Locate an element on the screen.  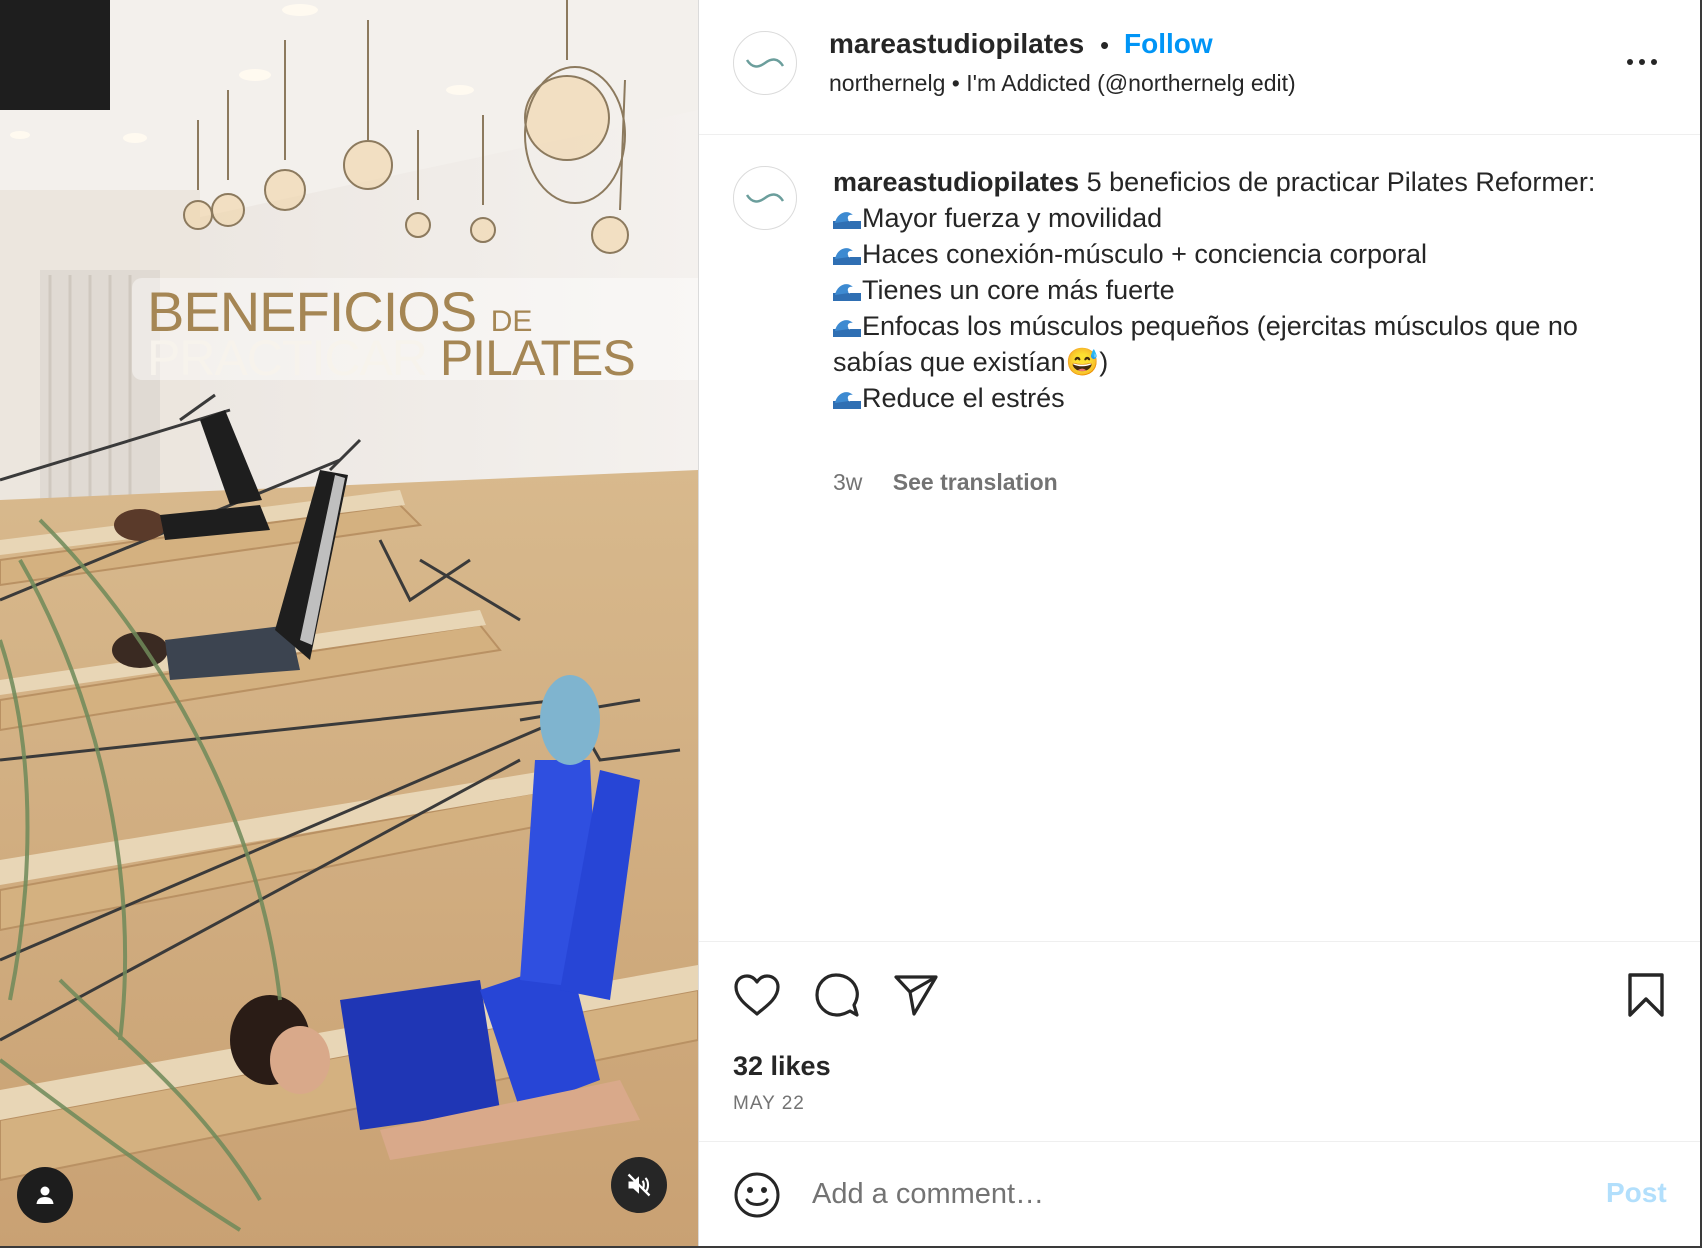
overlay-title-line-2: PRACTICAR PILATES is located at coordinates (391, 358).